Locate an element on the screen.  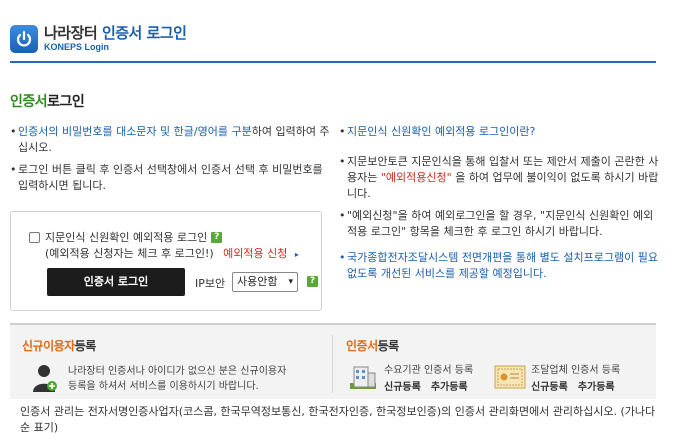
exception-login-label: 지문인식 신원확인 예외적용 로그인 is located at coordinates (126, 237).